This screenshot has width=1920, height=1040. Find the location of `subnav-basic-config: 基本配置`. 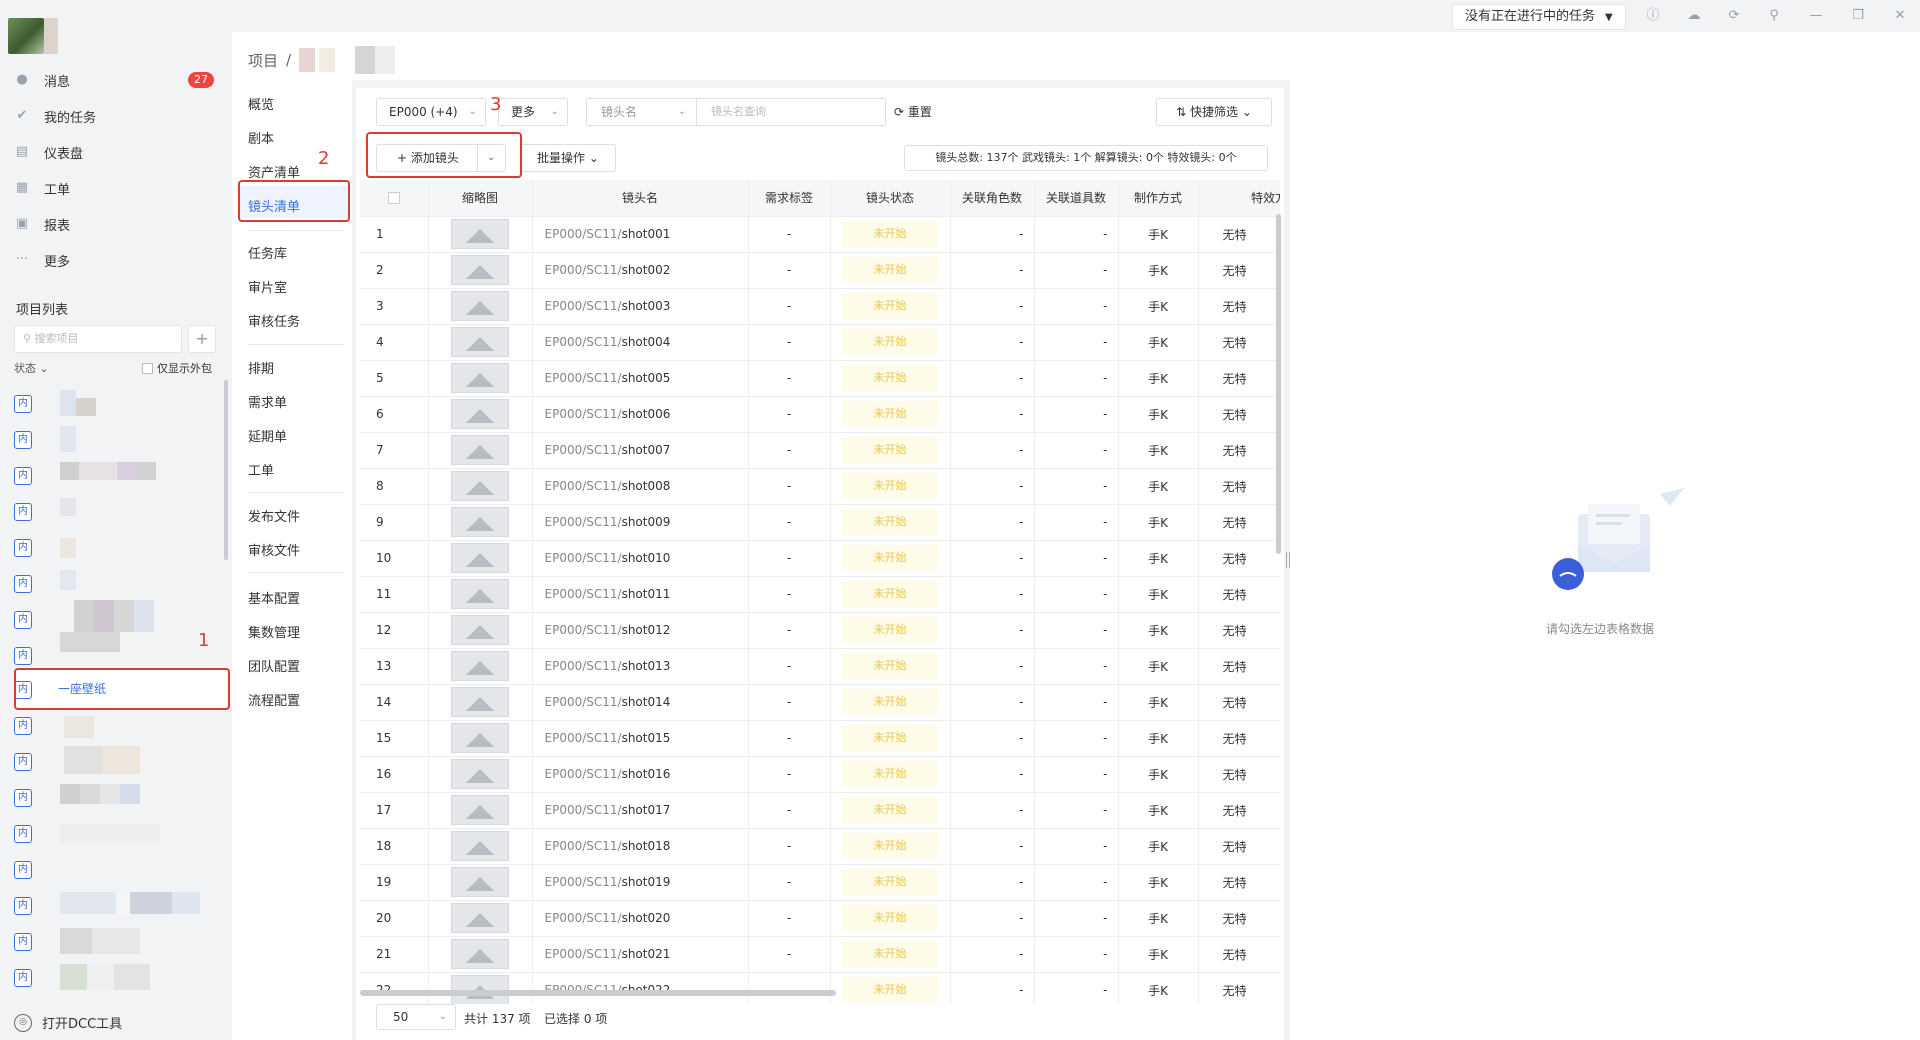

subnav-basic-config: 基本配置 is located at coordinates (274, 597).